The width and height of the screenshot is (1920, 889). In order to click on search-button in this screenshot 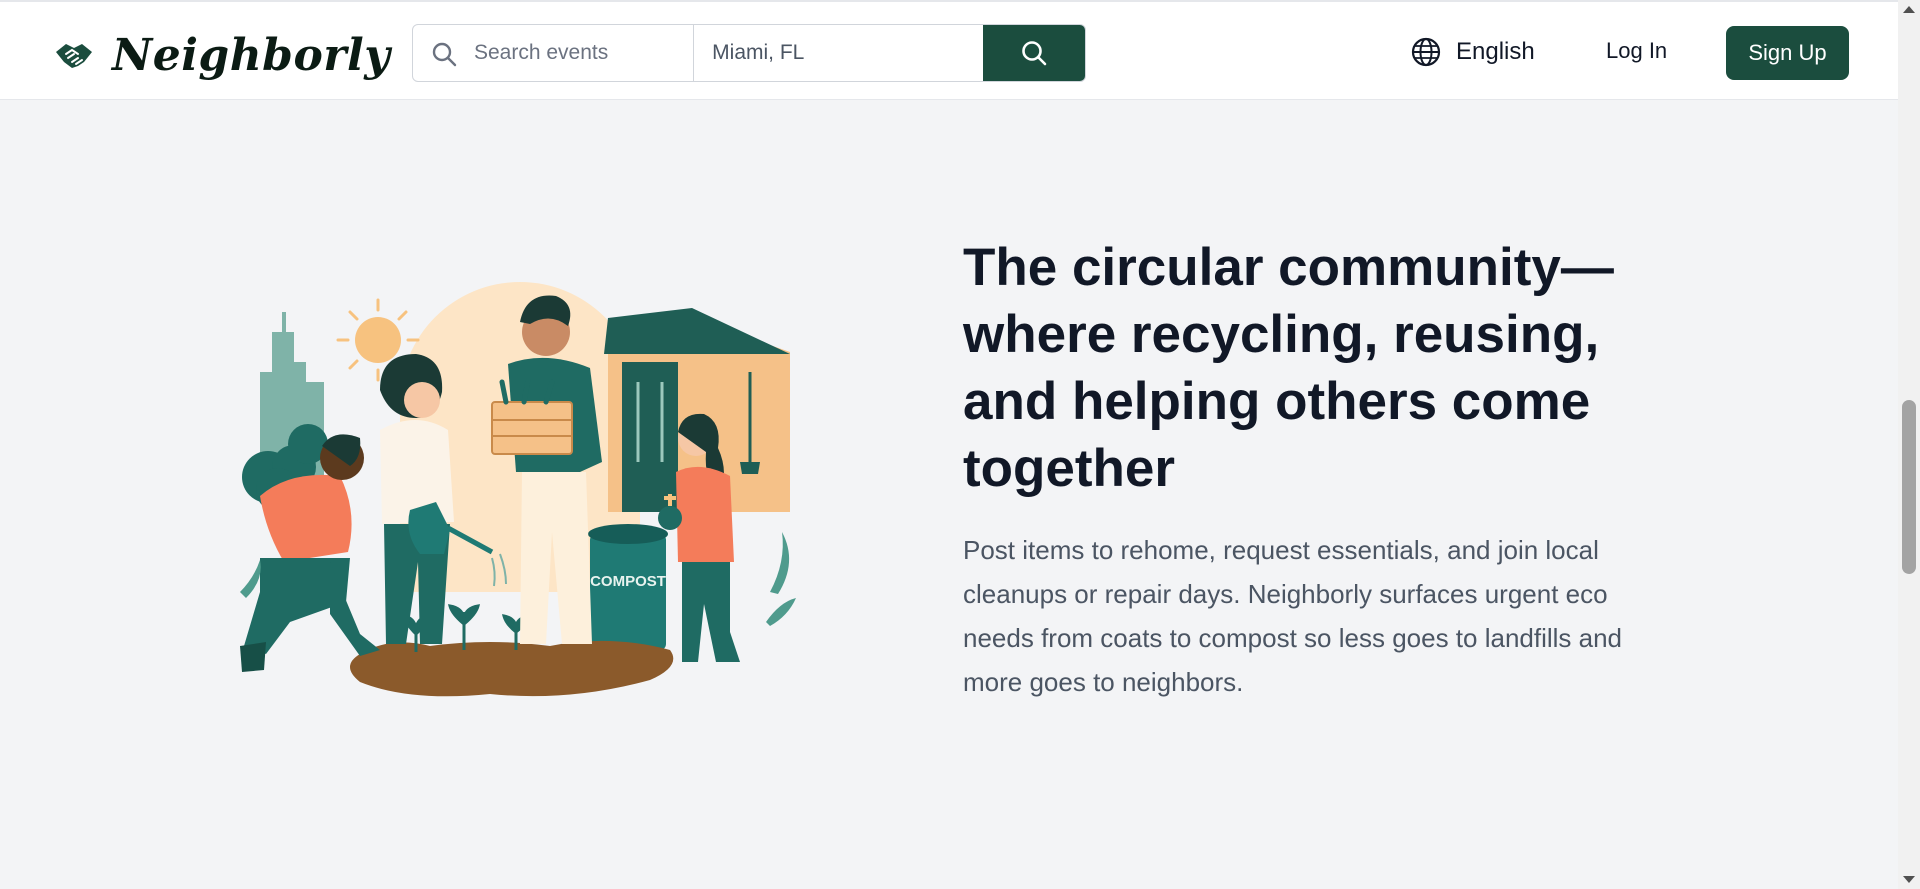, I will do `click(1034, 53)`.